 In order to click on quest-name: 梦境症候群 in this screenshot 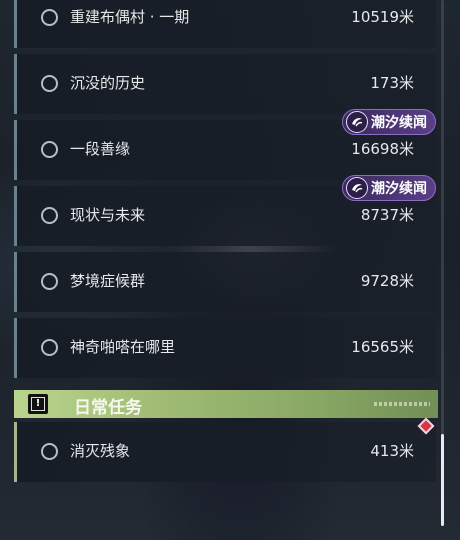, I will do `click(108, 281)`.